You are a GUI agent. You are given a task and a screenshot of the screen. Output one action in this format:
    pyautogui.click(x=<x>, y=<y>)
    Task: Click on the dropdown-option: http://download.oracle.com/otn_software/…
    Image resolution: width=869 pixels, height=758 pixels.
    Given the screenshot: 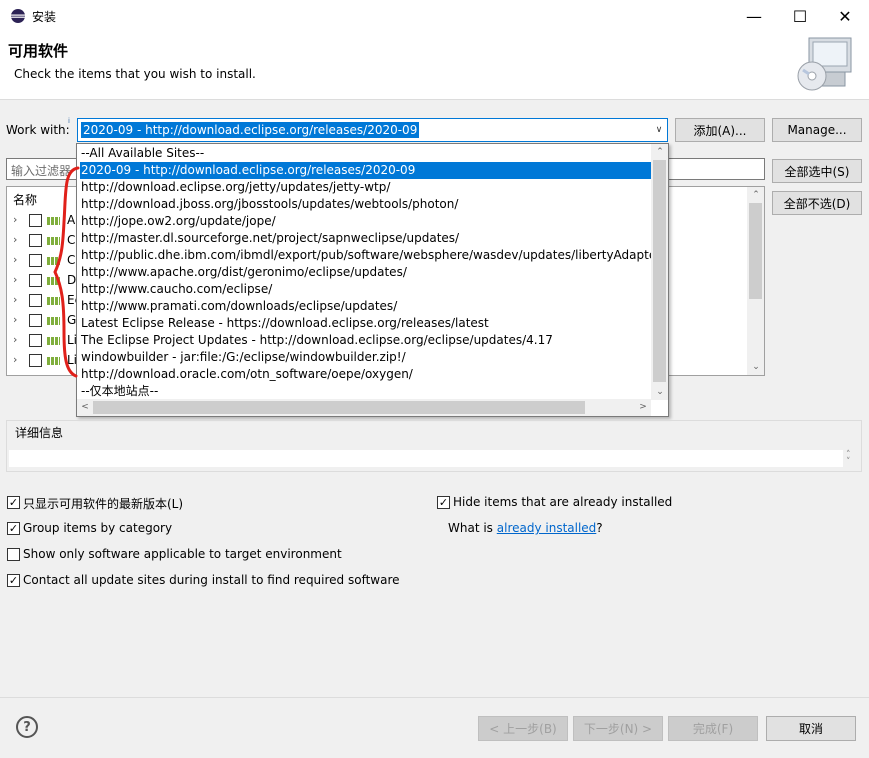 What is the action you would take?
    pyautogui.click(x=366, y=374)
    